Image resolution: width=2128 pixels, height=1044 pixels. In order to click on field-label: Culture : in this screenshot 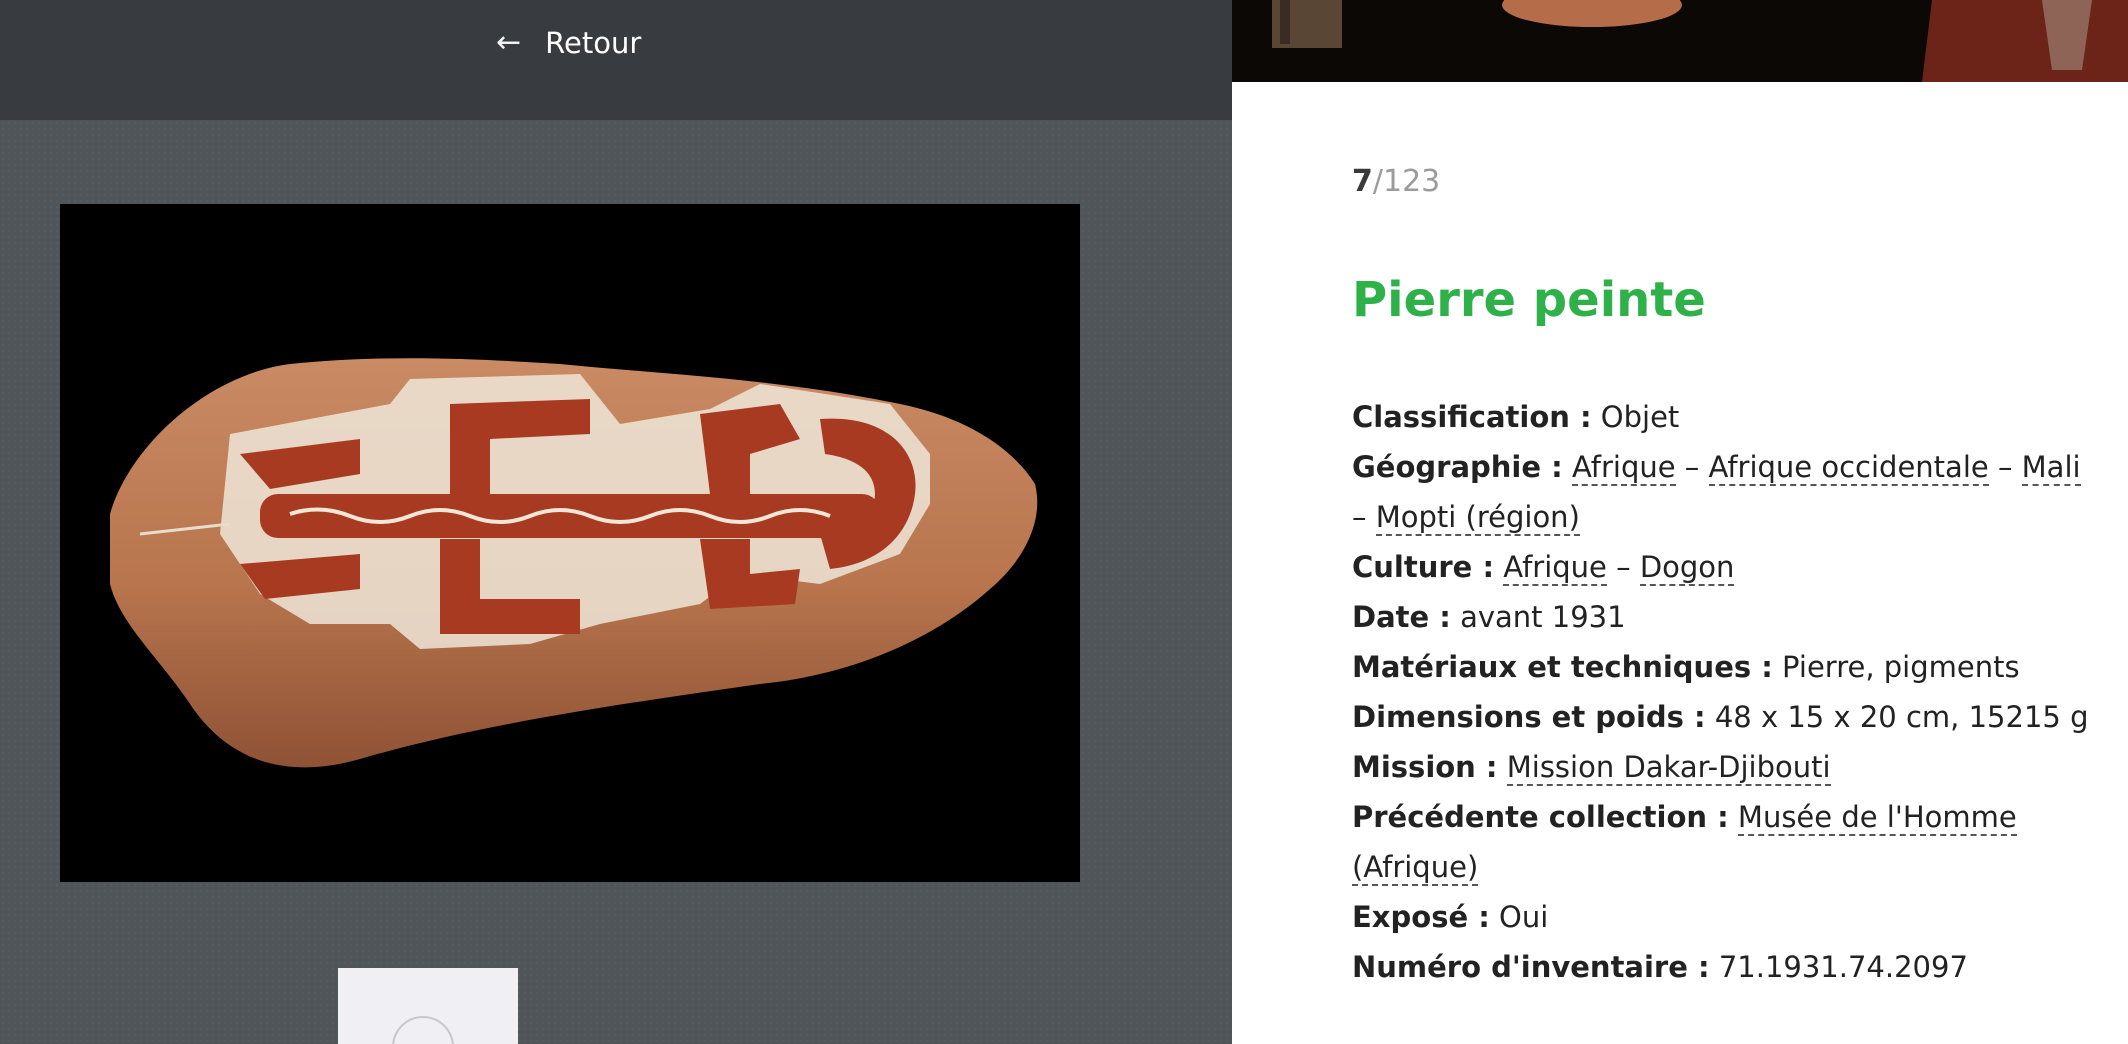, I will do `click(1423, 567)`.